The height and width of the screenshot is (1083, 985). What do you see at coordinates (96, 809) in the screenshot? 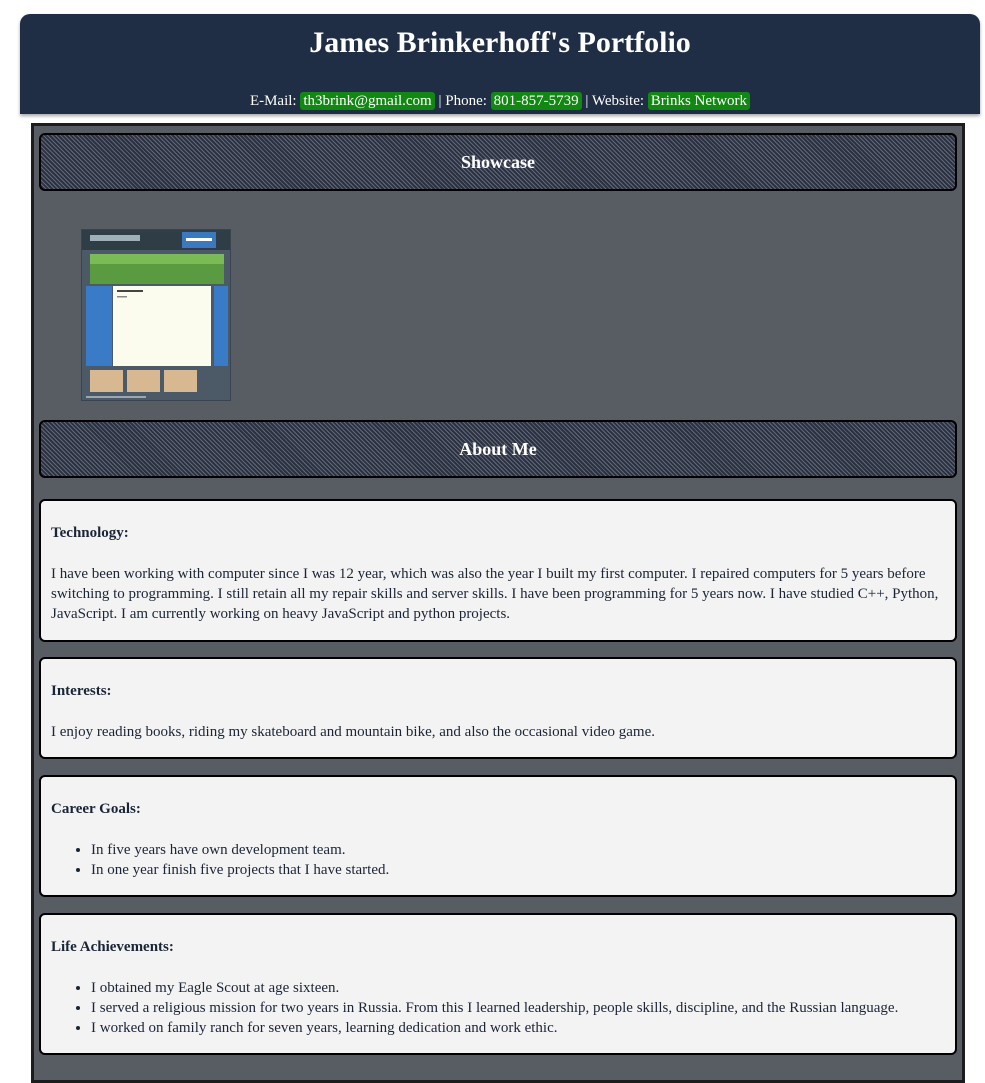
I see `career-goals-title: Career Goals:` at bounding box center [96, 809].